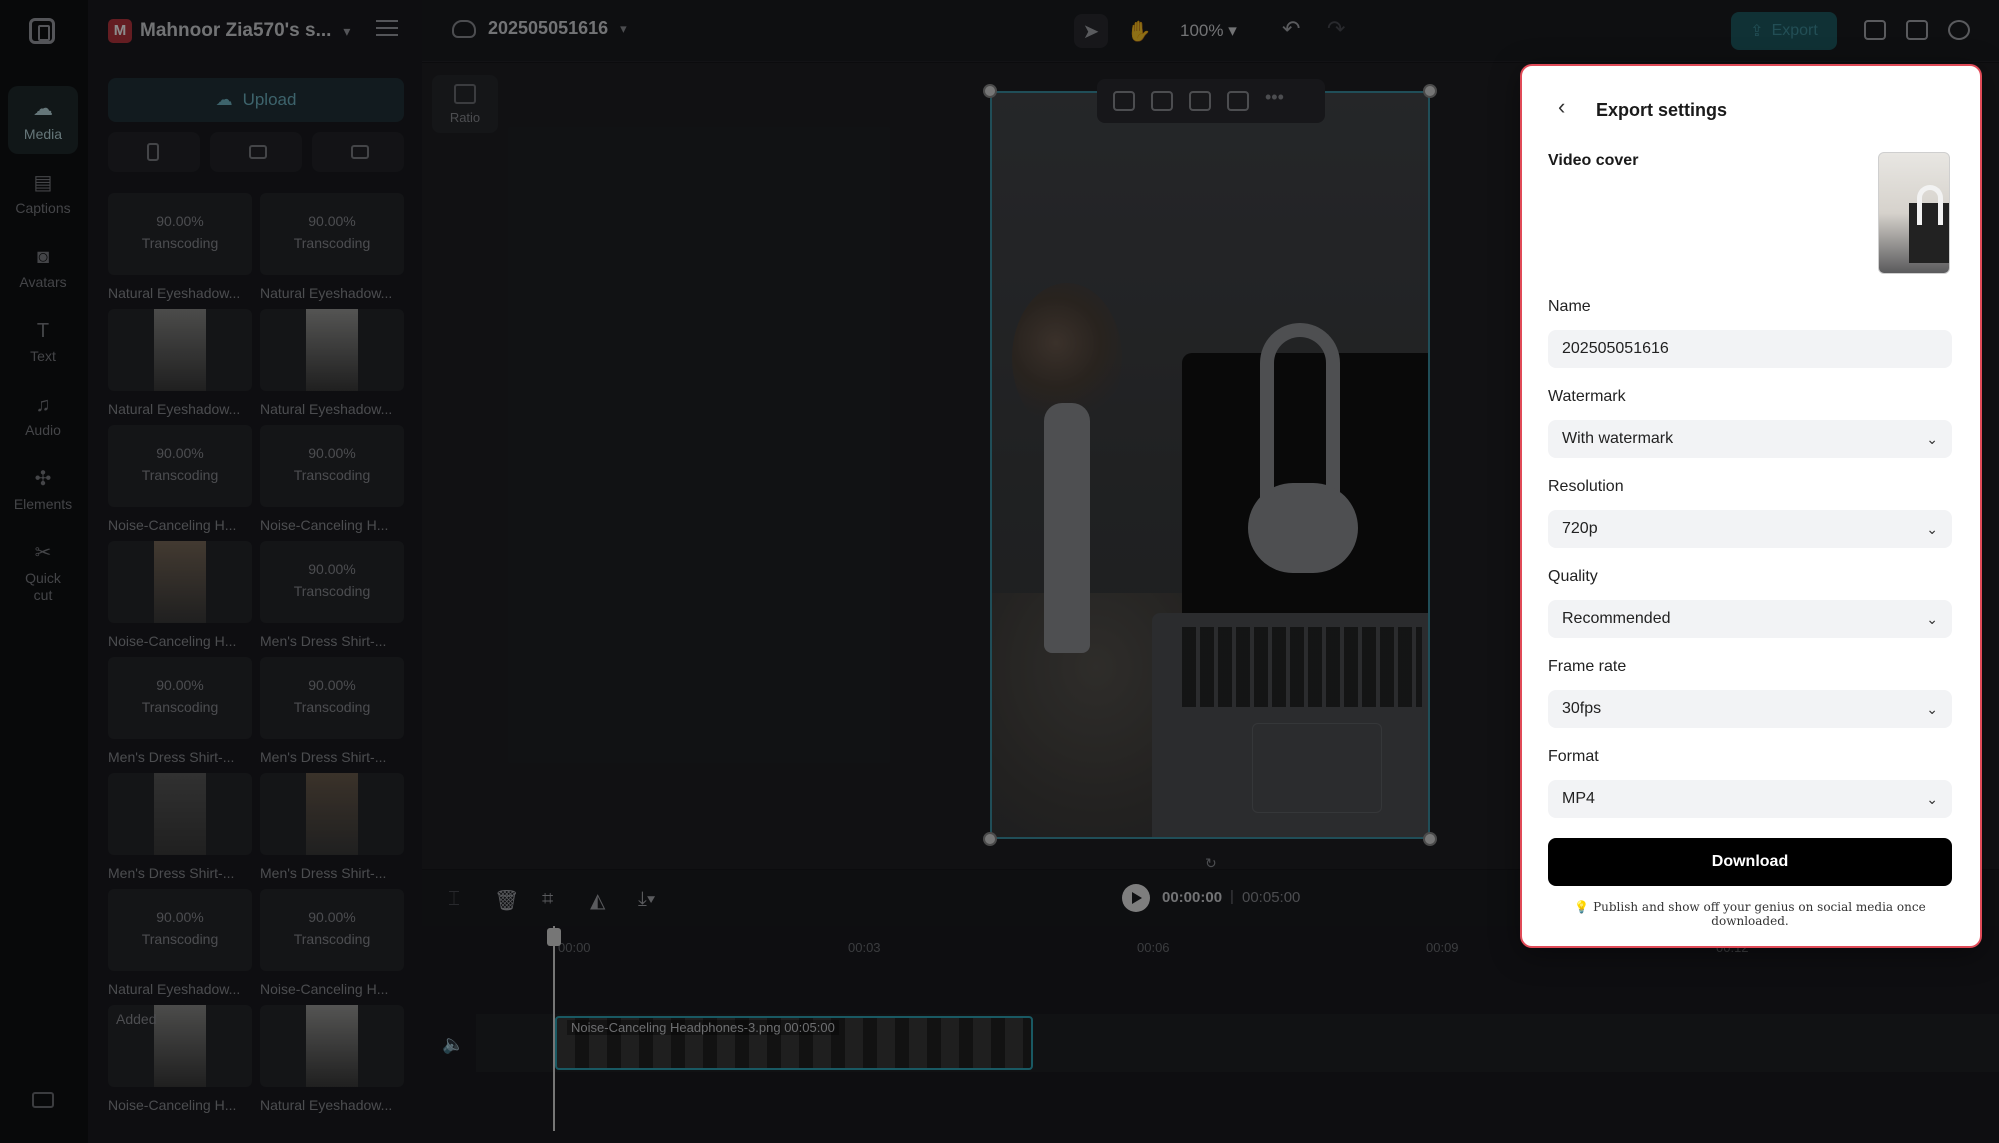 The image size is (1999, 1143). What do you see at coordinates (1573, 576) in the screenshot?
I see `quality-label: Quality` at bounding box center [1573, 576].